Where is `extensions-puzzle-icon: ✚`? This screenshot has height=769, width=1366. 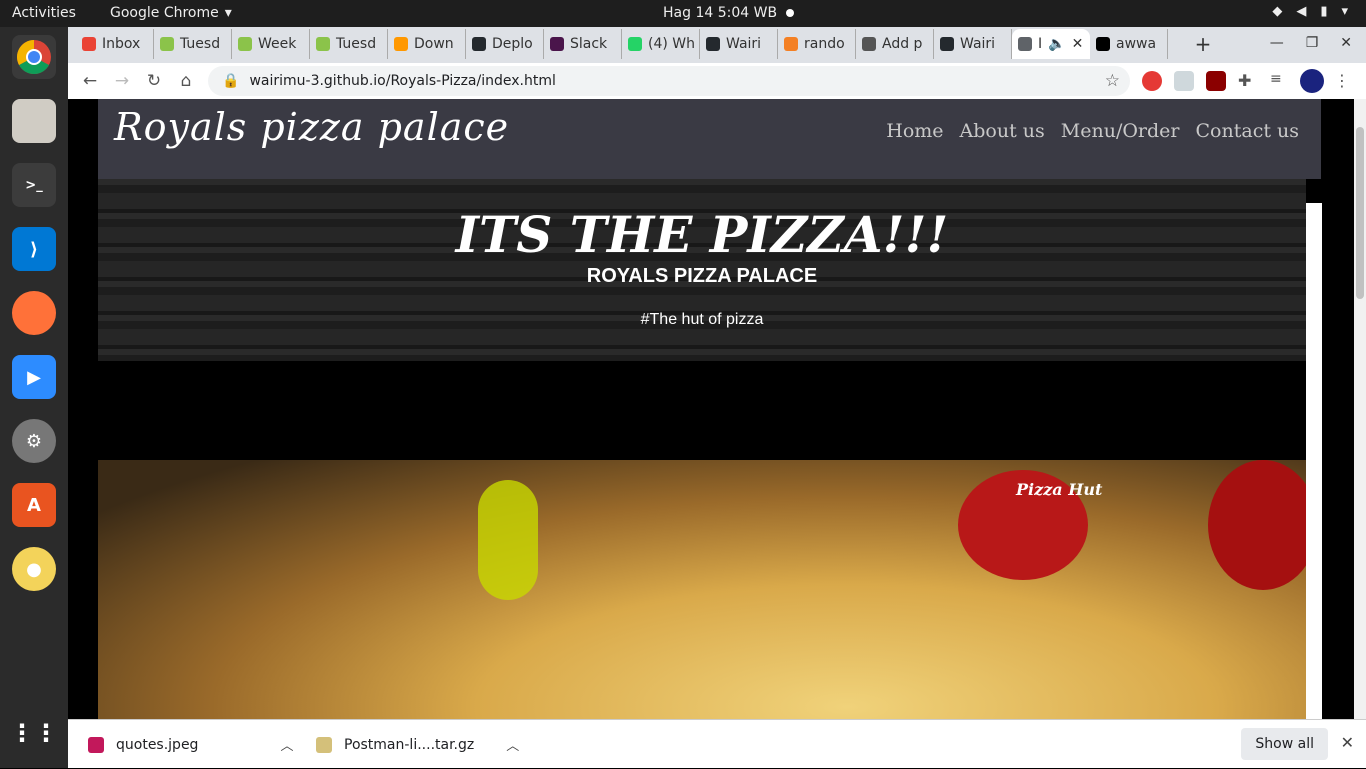
extensions-puzzle-icon: ✚ is located at coordinates (1248, 81).